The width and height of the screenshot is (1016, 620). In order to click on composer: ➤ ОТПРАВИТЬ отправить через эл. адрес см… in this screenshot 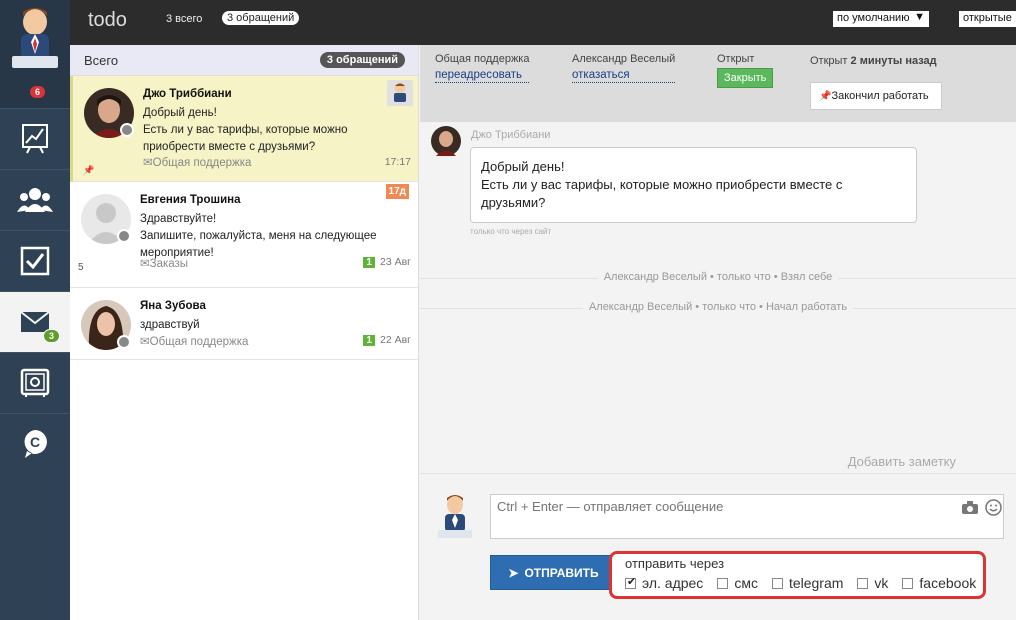, I will do `click(718, 546)`.